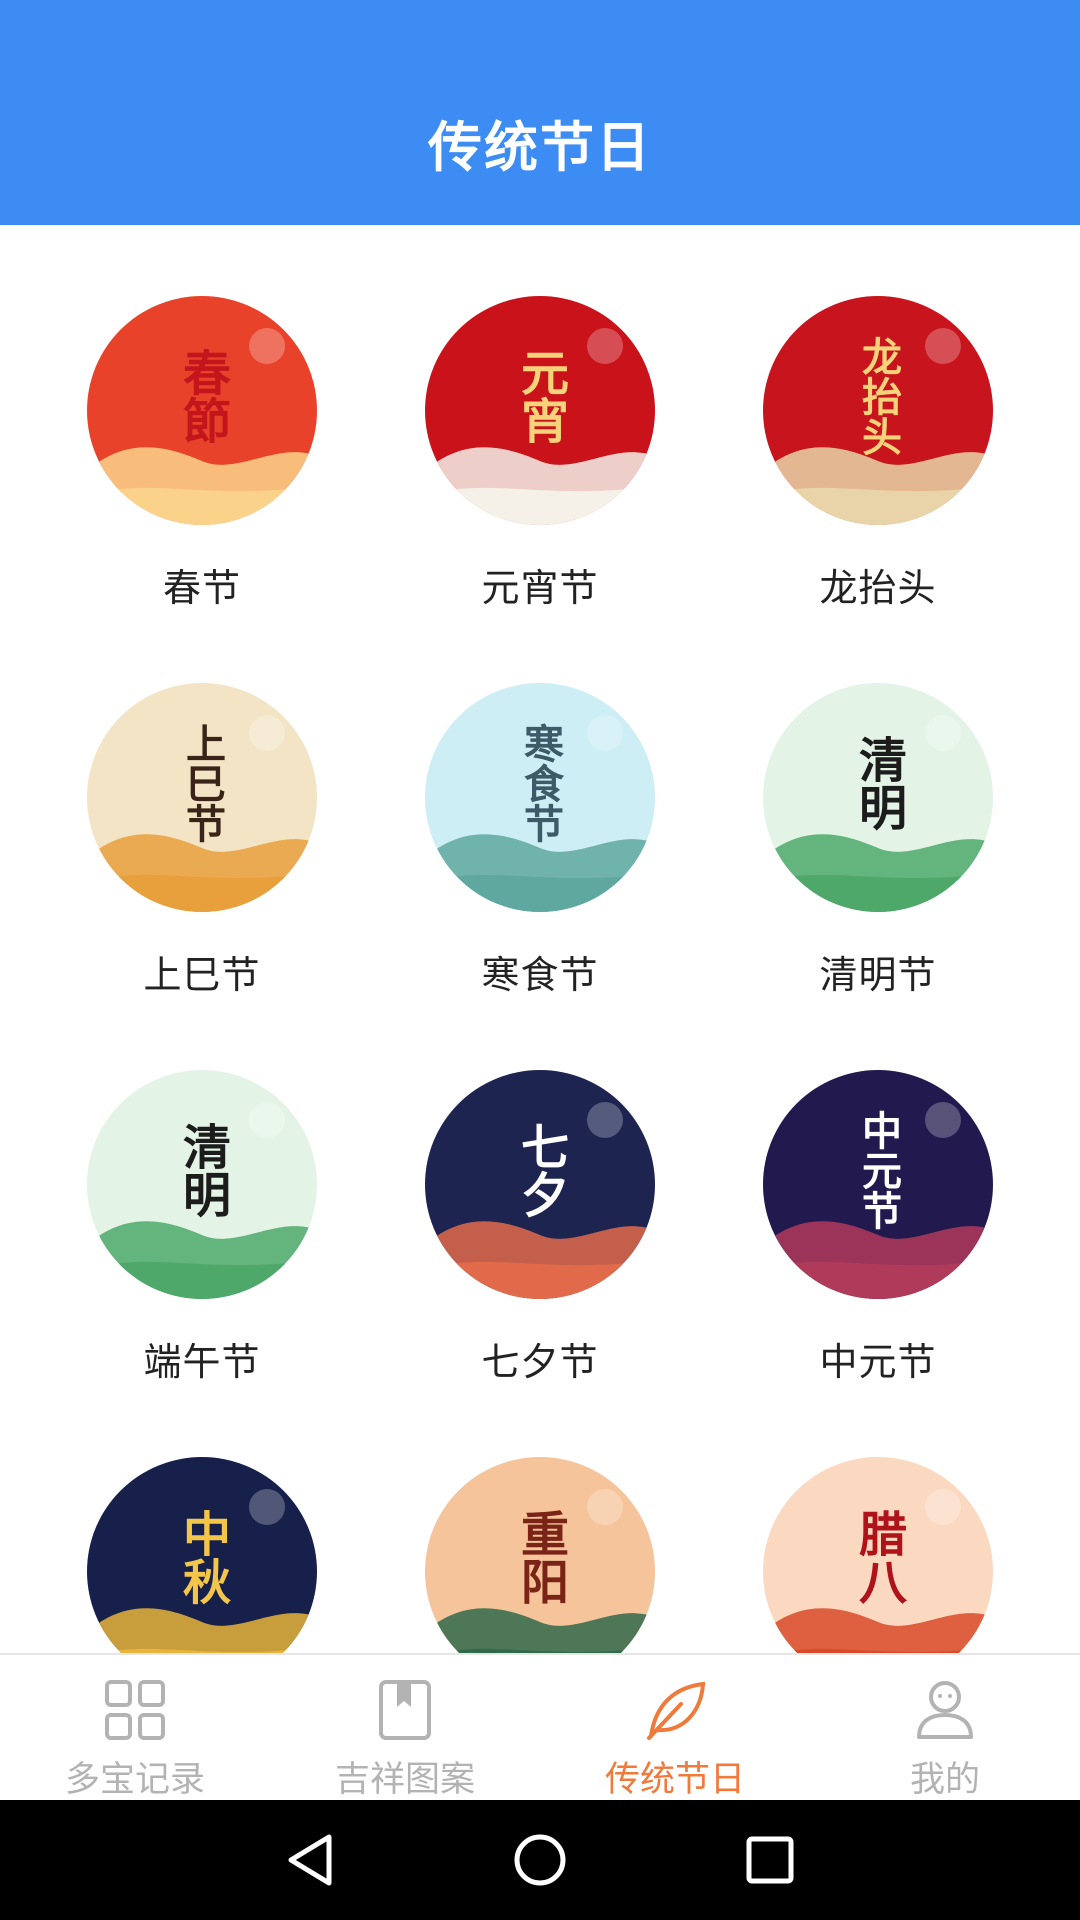 This screenshot has height=1920, width=1080. Describe the element at coordinates (878, 588) in the screenshot. I see `festival-label: 龙抬头` at that location.